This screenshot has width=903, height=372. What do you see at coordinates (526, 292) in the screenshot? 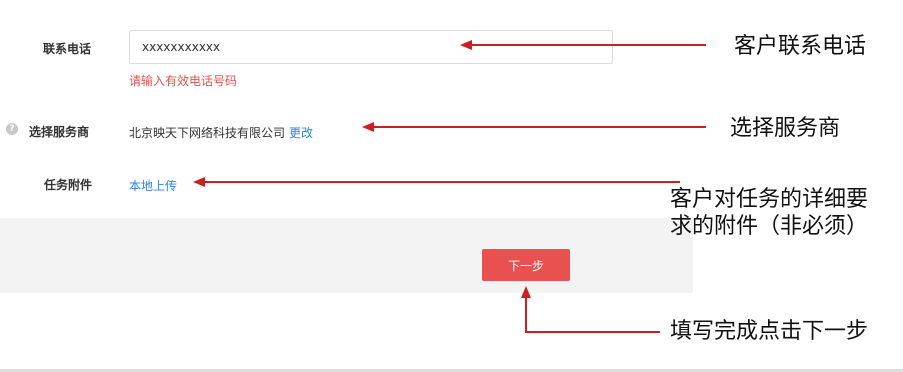
I see `next-arrow-head` at bounding box center [526, 292].